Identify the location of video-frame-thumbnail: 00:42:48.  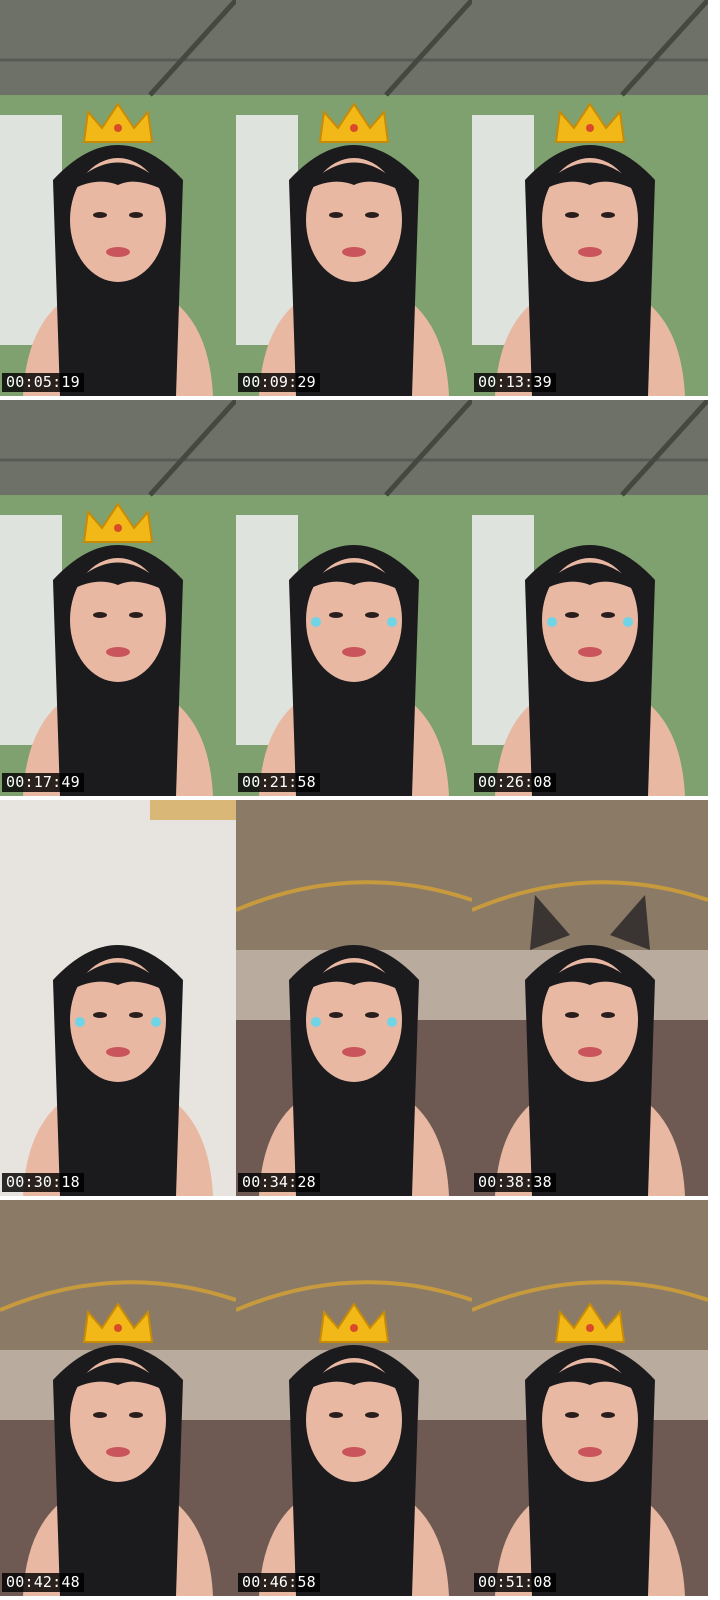
(118, 1398).